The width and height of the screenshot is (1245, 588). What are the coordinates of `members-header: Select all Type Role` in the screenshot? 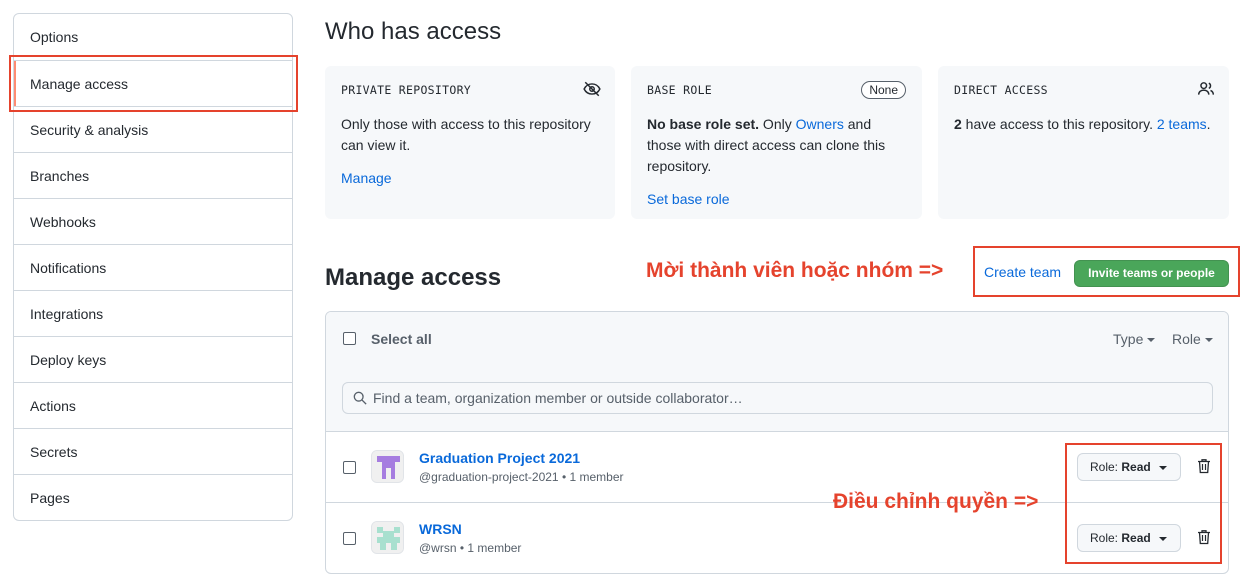 It's located at (777, 372).